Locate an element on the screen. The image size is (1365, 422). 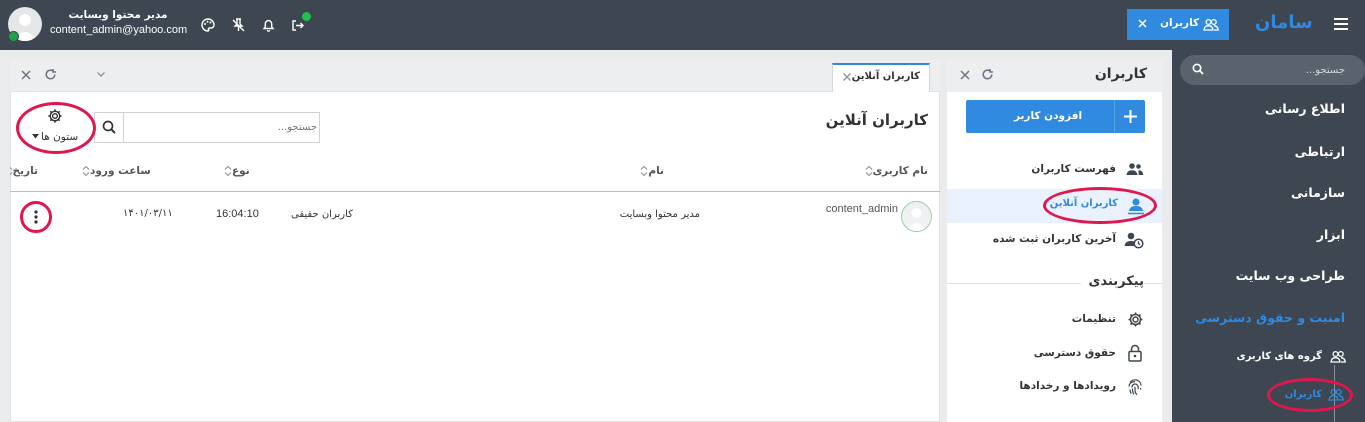
columns-label: ستون ها is located at coordinates (60, 137).